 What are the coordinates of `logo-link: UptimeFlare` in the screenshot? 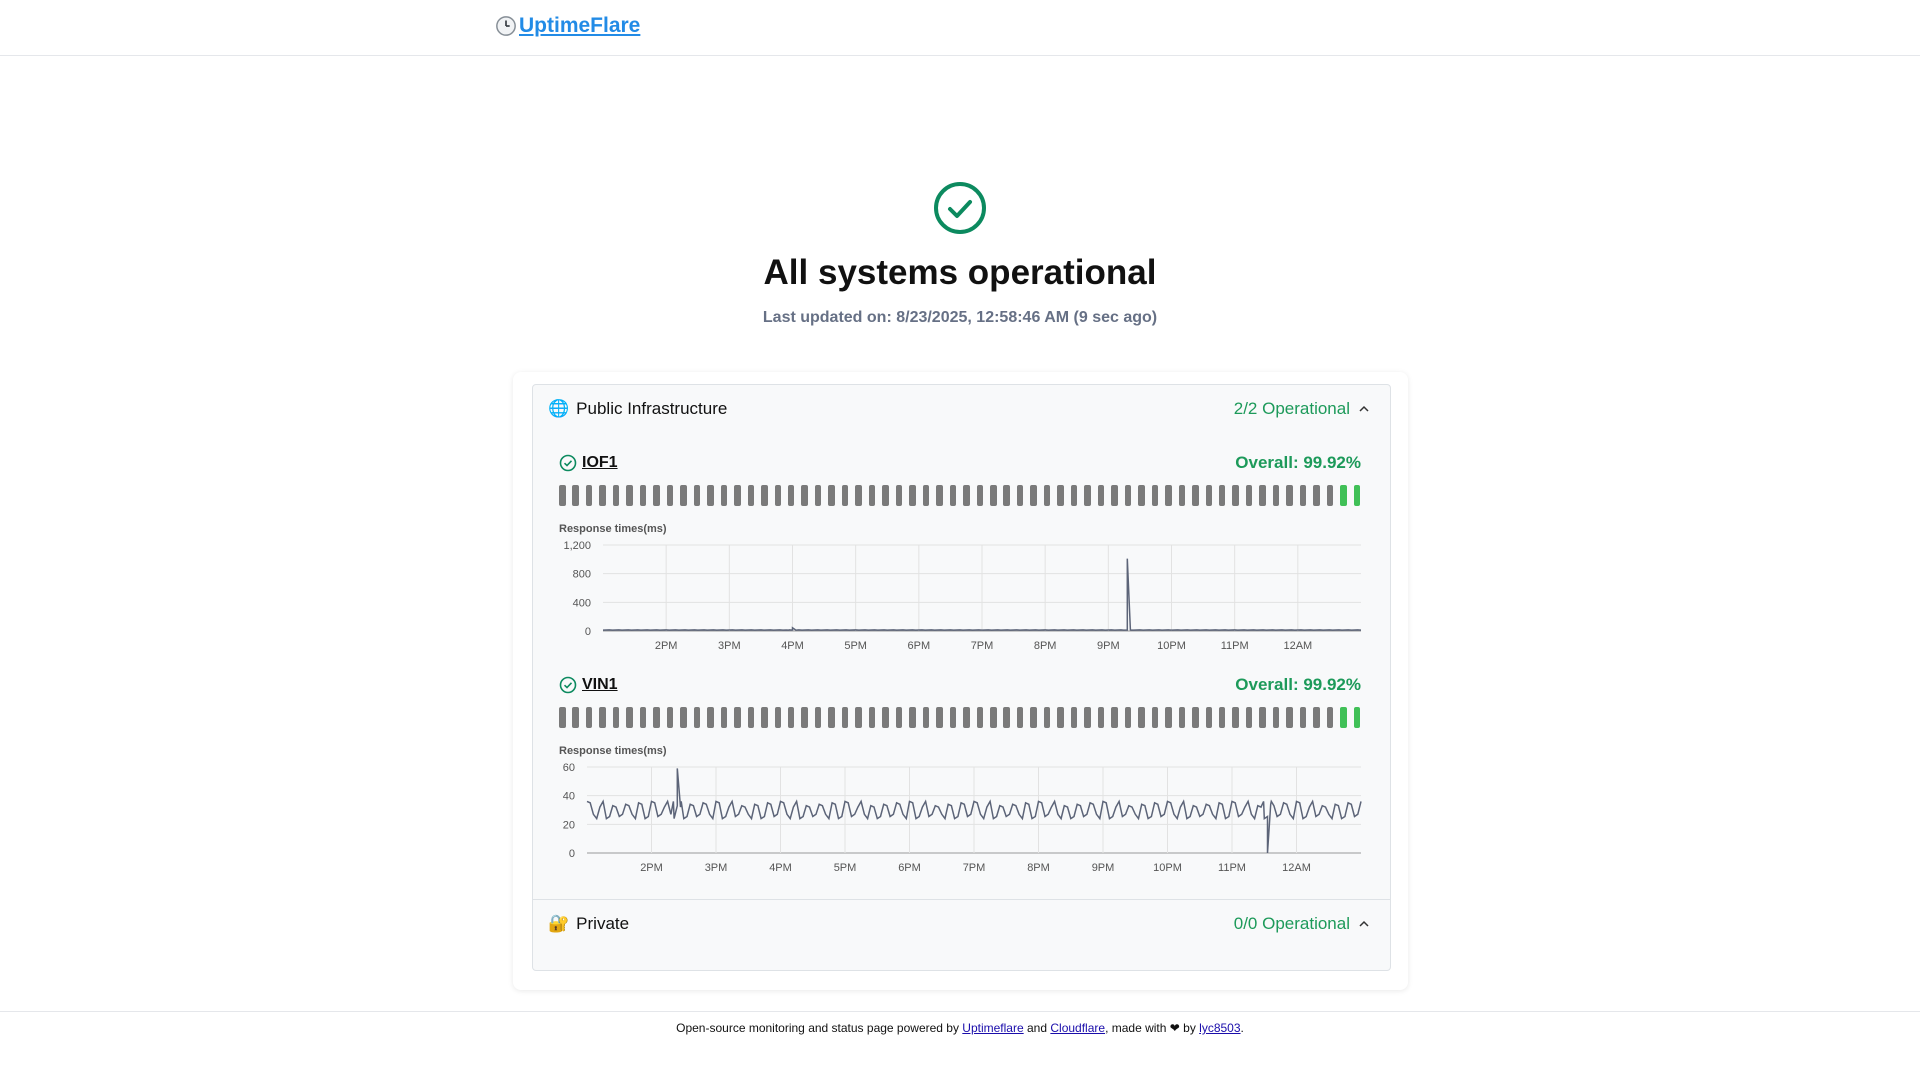 It's located at (567, 26).